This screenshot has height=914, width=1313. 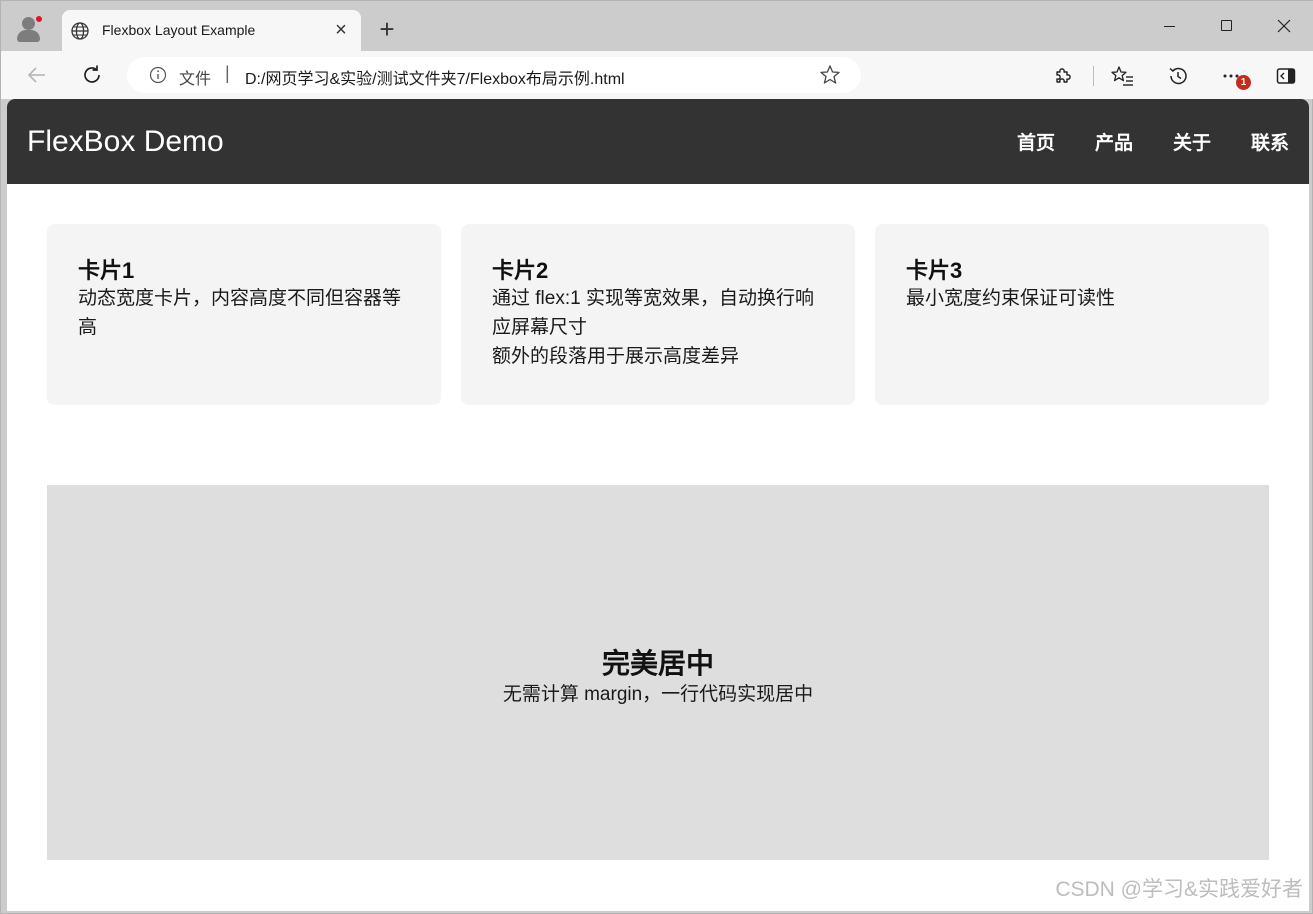 I want to click on card-title: 卡片1, so click(x=106, y=270).